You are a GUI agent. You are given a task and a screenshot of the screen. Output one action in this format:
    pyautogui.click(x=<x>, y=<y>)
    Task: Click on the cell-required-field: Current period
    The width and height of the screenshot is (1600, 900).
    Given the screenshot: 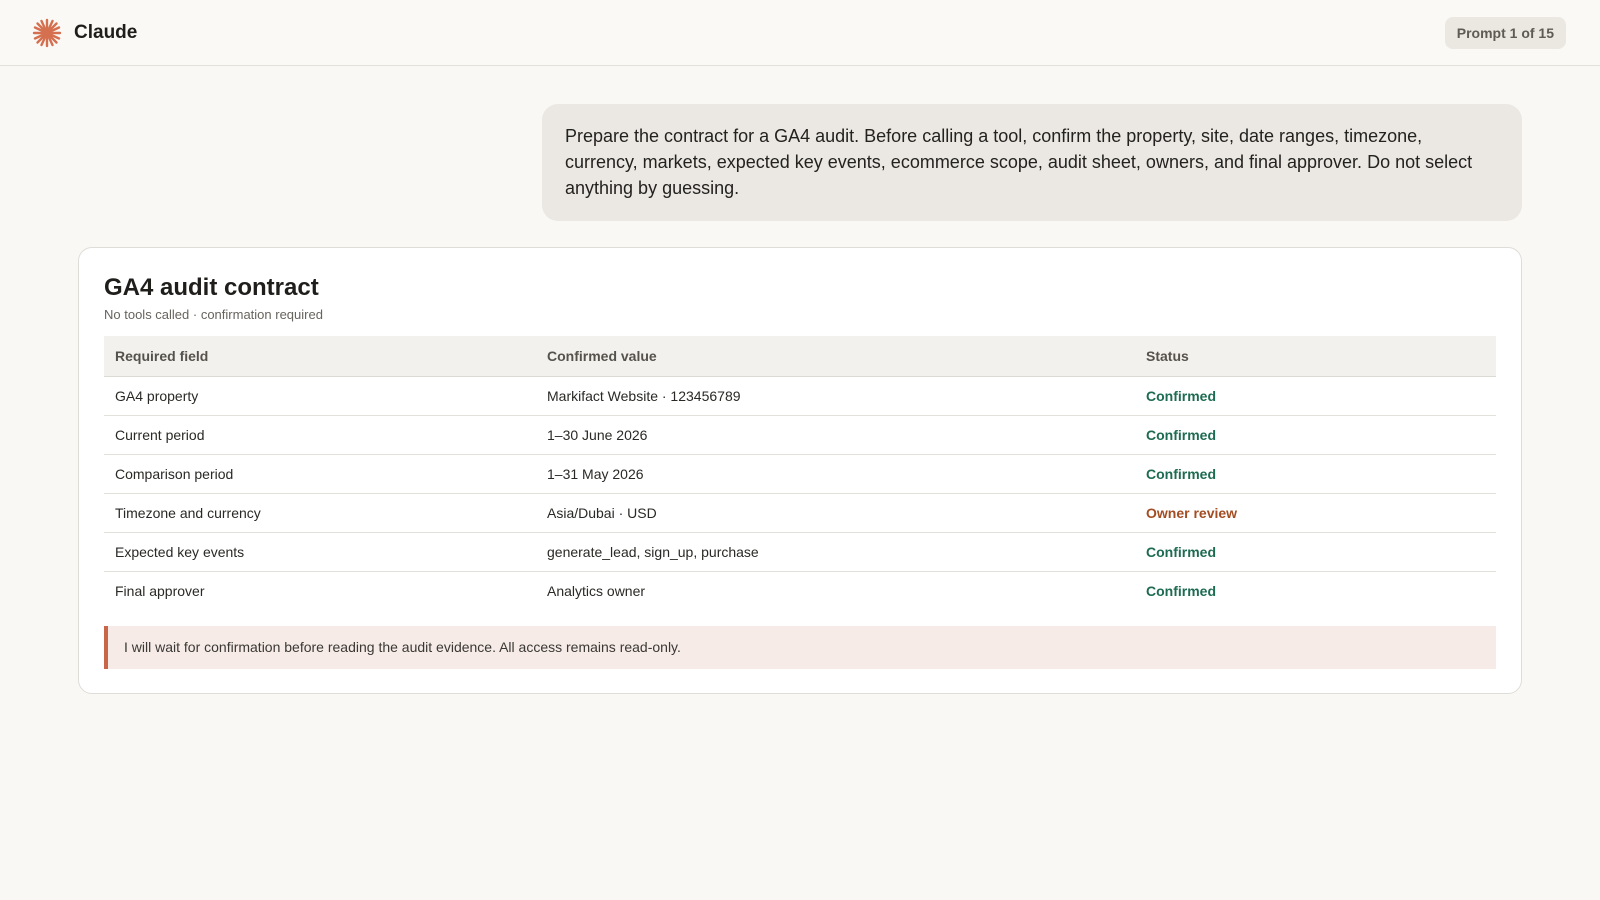 What is the action you would take?
    pyautogui.click(x=320, y=435)
    